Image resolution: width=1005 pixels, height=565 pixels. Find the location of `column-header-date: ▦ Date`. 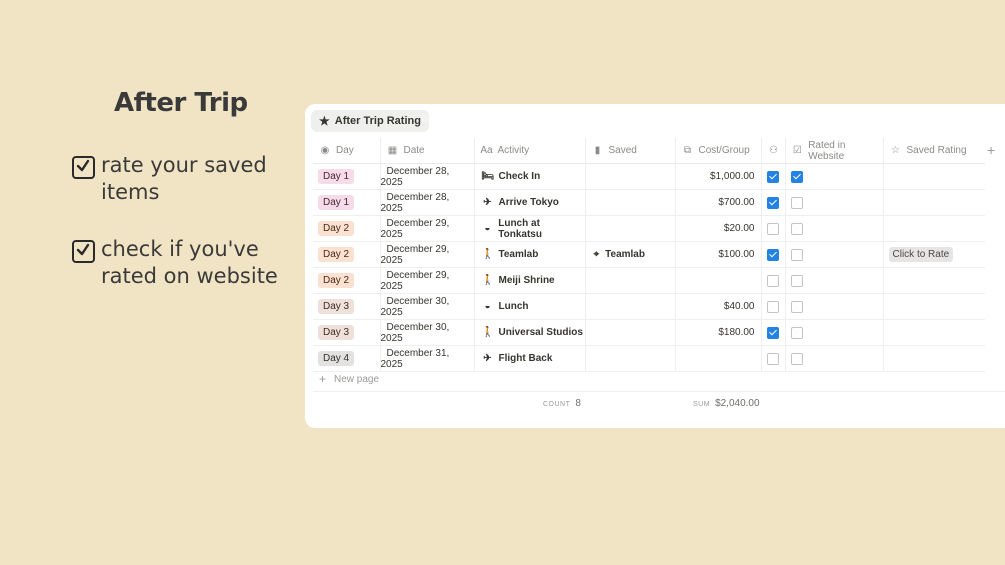

column-header-date: ▦ Date is located at coordinates (426, 151).